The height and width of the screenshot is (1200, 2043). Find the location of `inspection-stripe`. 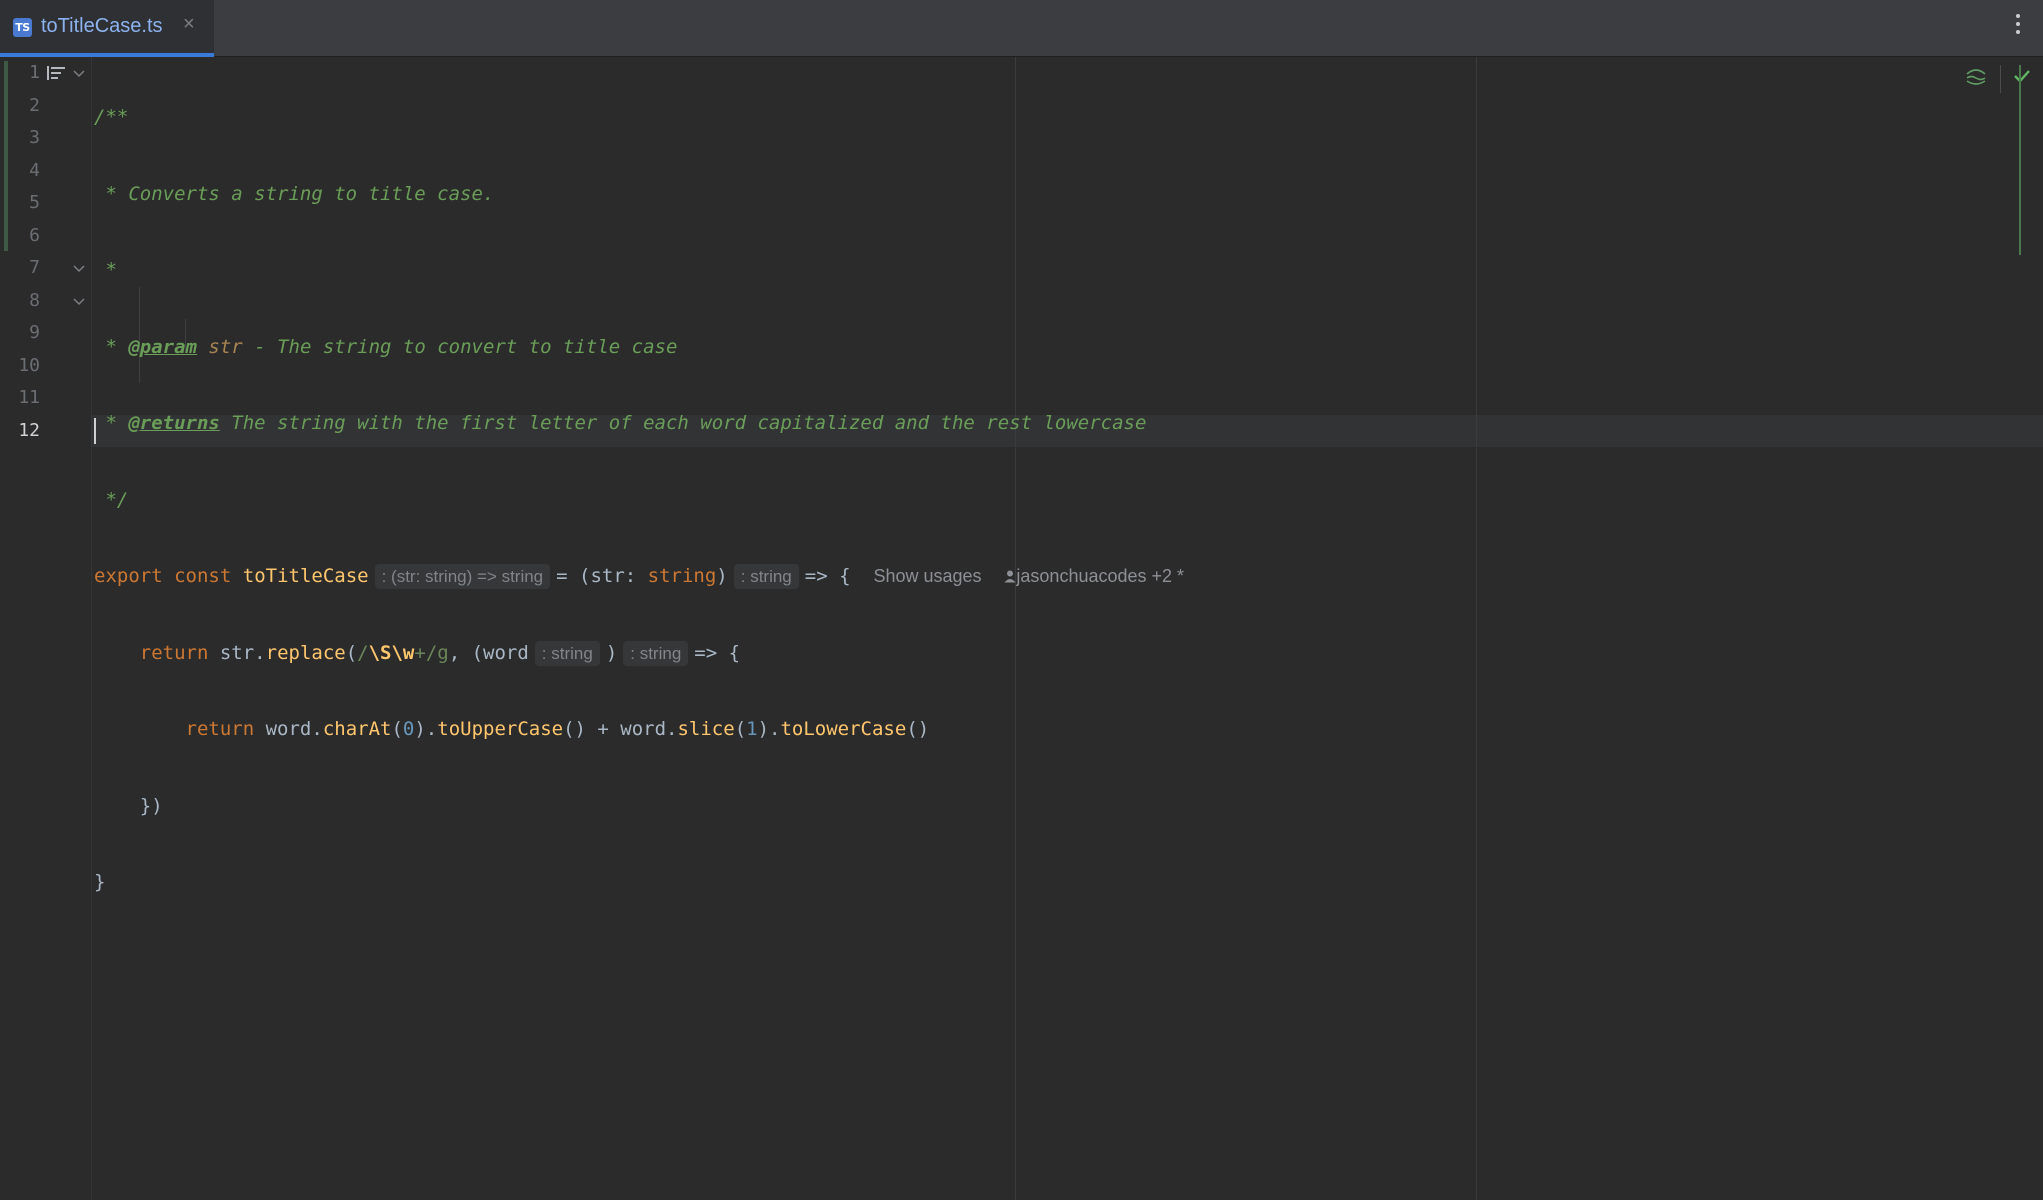

inspection-stripe is located at coordinates (2020, 160).